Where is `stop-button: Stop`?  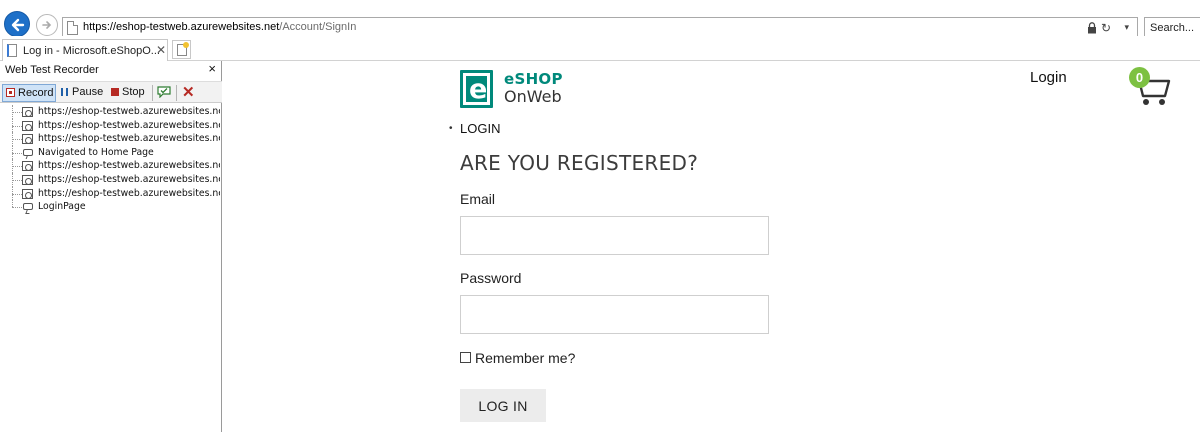 stop-button: Stop is located at coordinates (128, 93).